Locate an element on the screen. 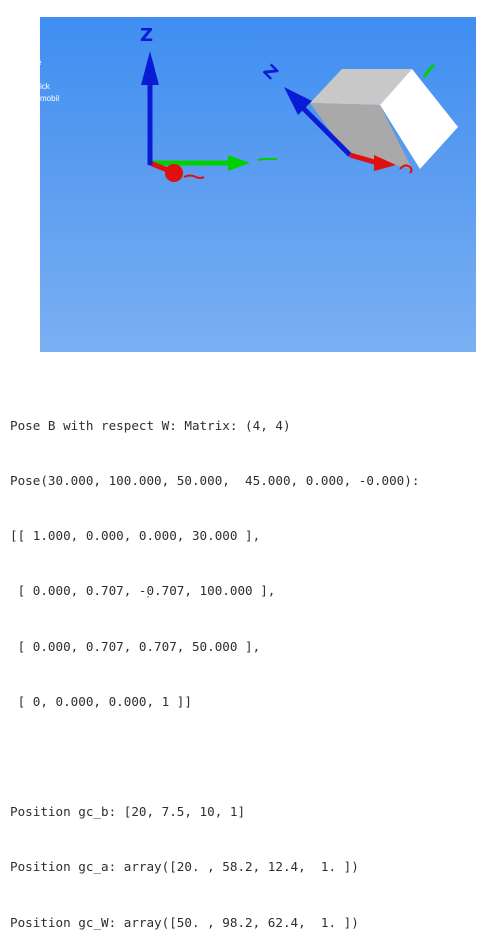  frame-b: Z is located at coordinates (358, 117).